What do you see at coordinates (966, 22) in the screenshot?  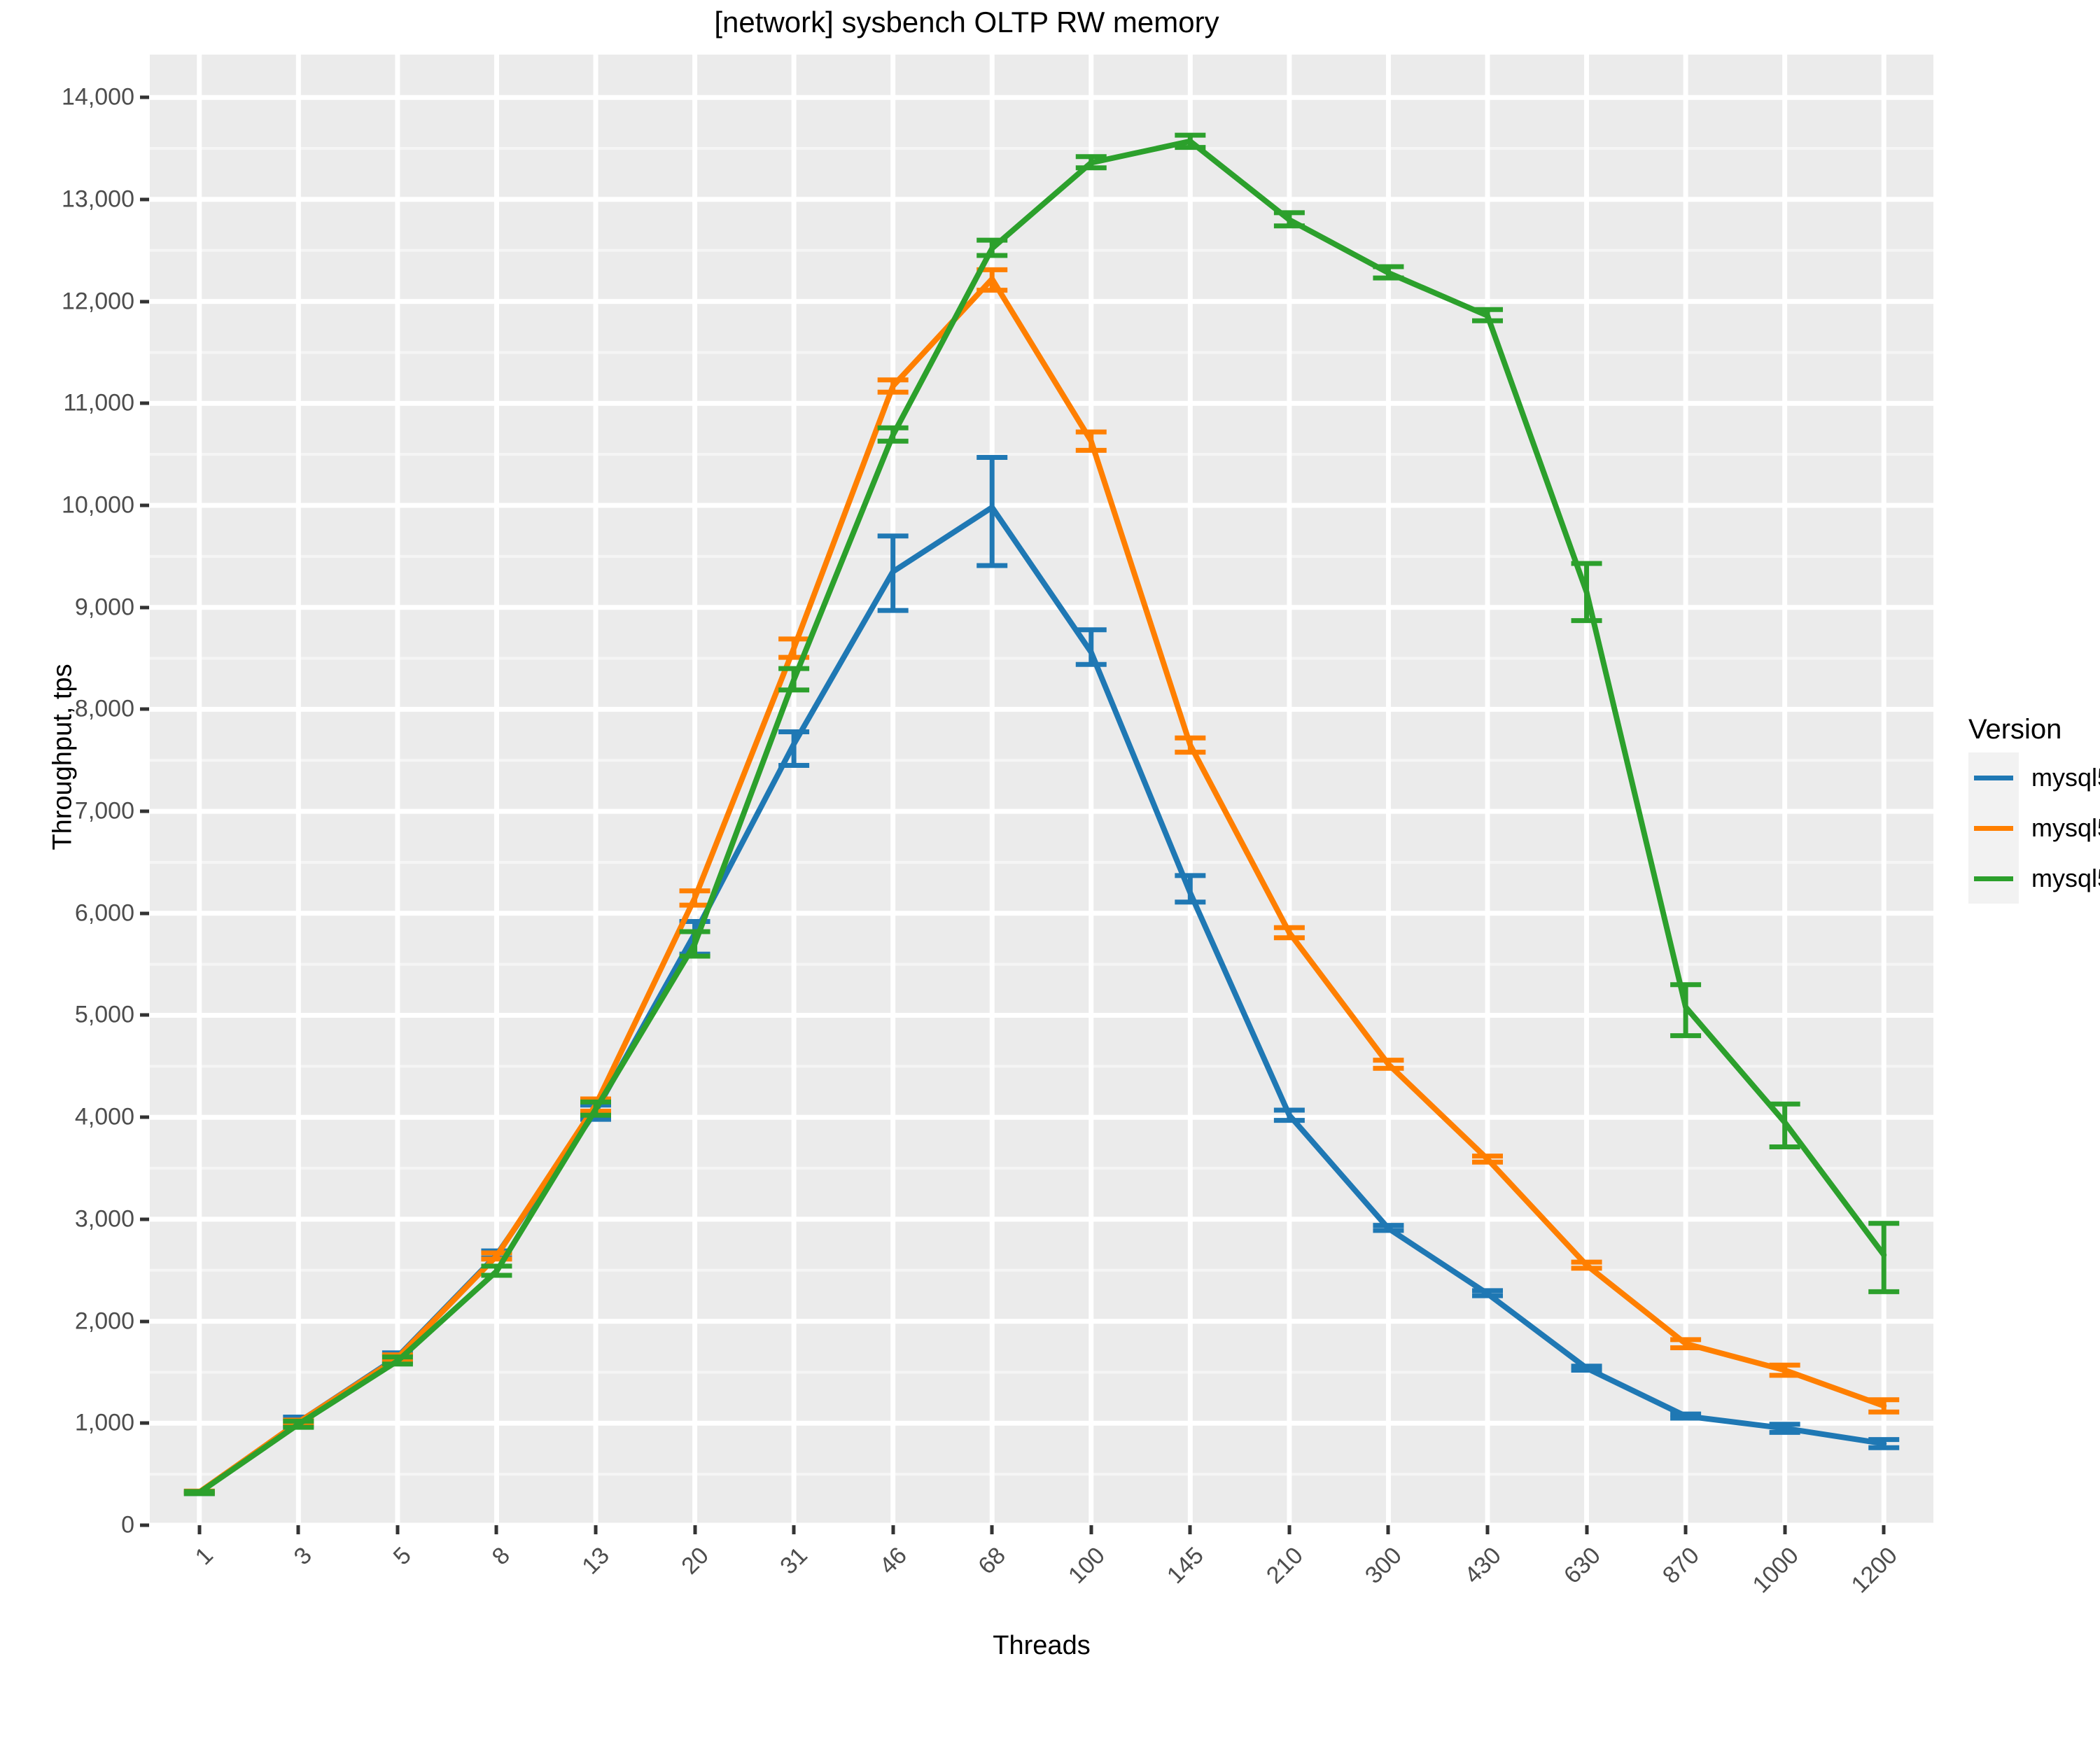 I see `page-title: [network] sysbench OLTP RW memory` at bounding box center [966, 22].